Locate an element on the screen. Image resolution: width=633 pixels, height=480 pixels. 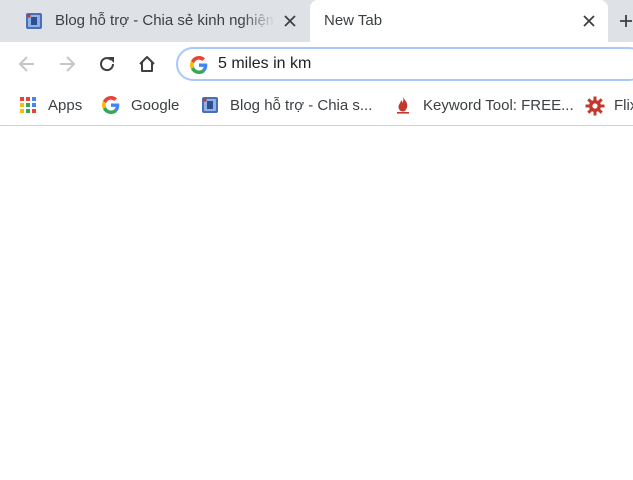
bookmark-google: Google is located at coordinates (140, 105).